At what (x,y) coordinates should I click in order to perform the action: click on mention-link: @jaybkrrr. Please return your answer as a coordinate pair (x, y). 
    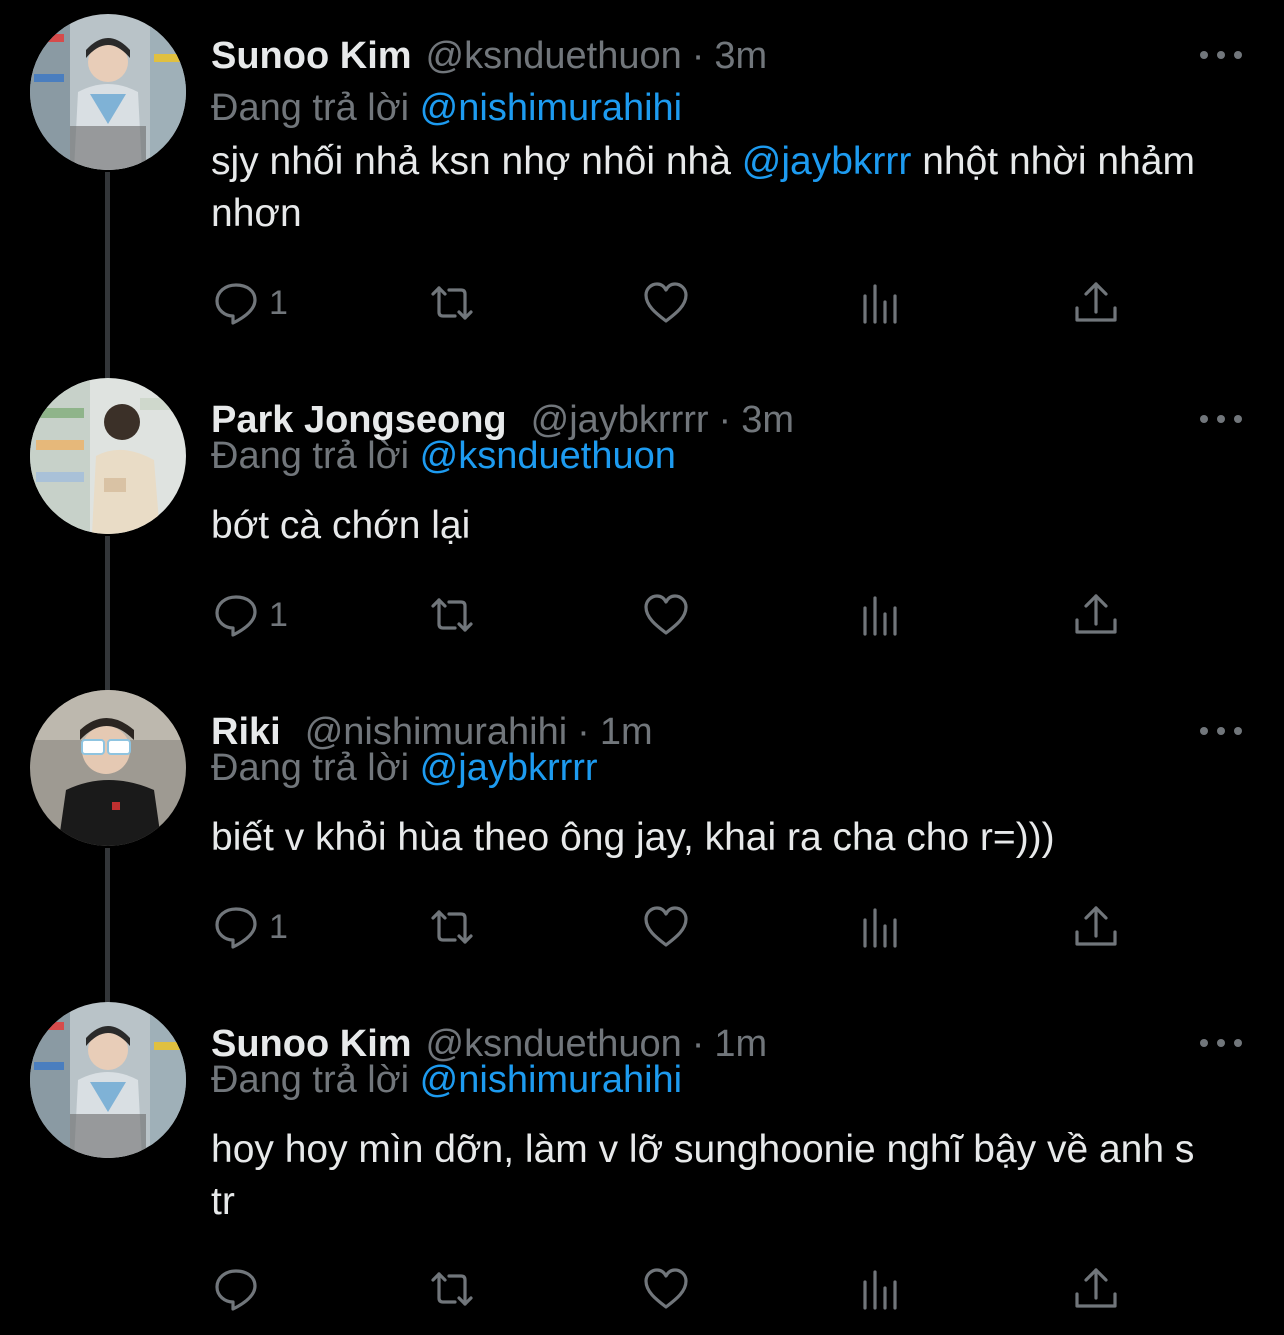
    Looking at the image, I should click on (827, 161).